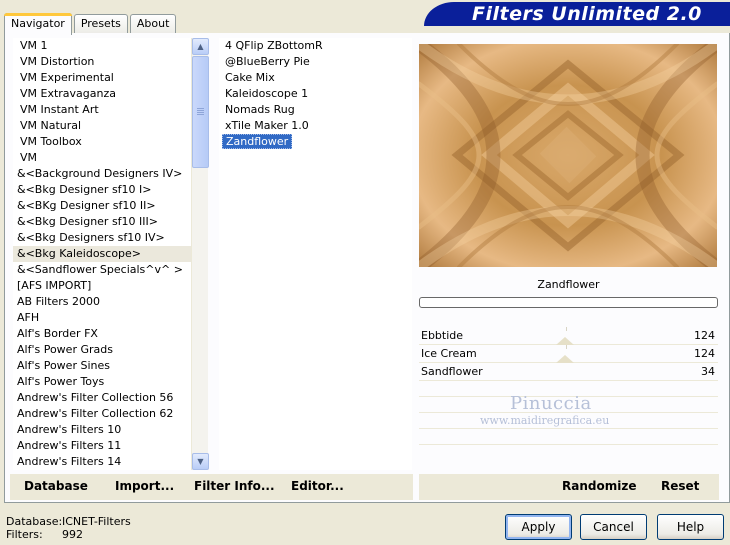  I want to click on reset-button: Reset, so click(680, 486).